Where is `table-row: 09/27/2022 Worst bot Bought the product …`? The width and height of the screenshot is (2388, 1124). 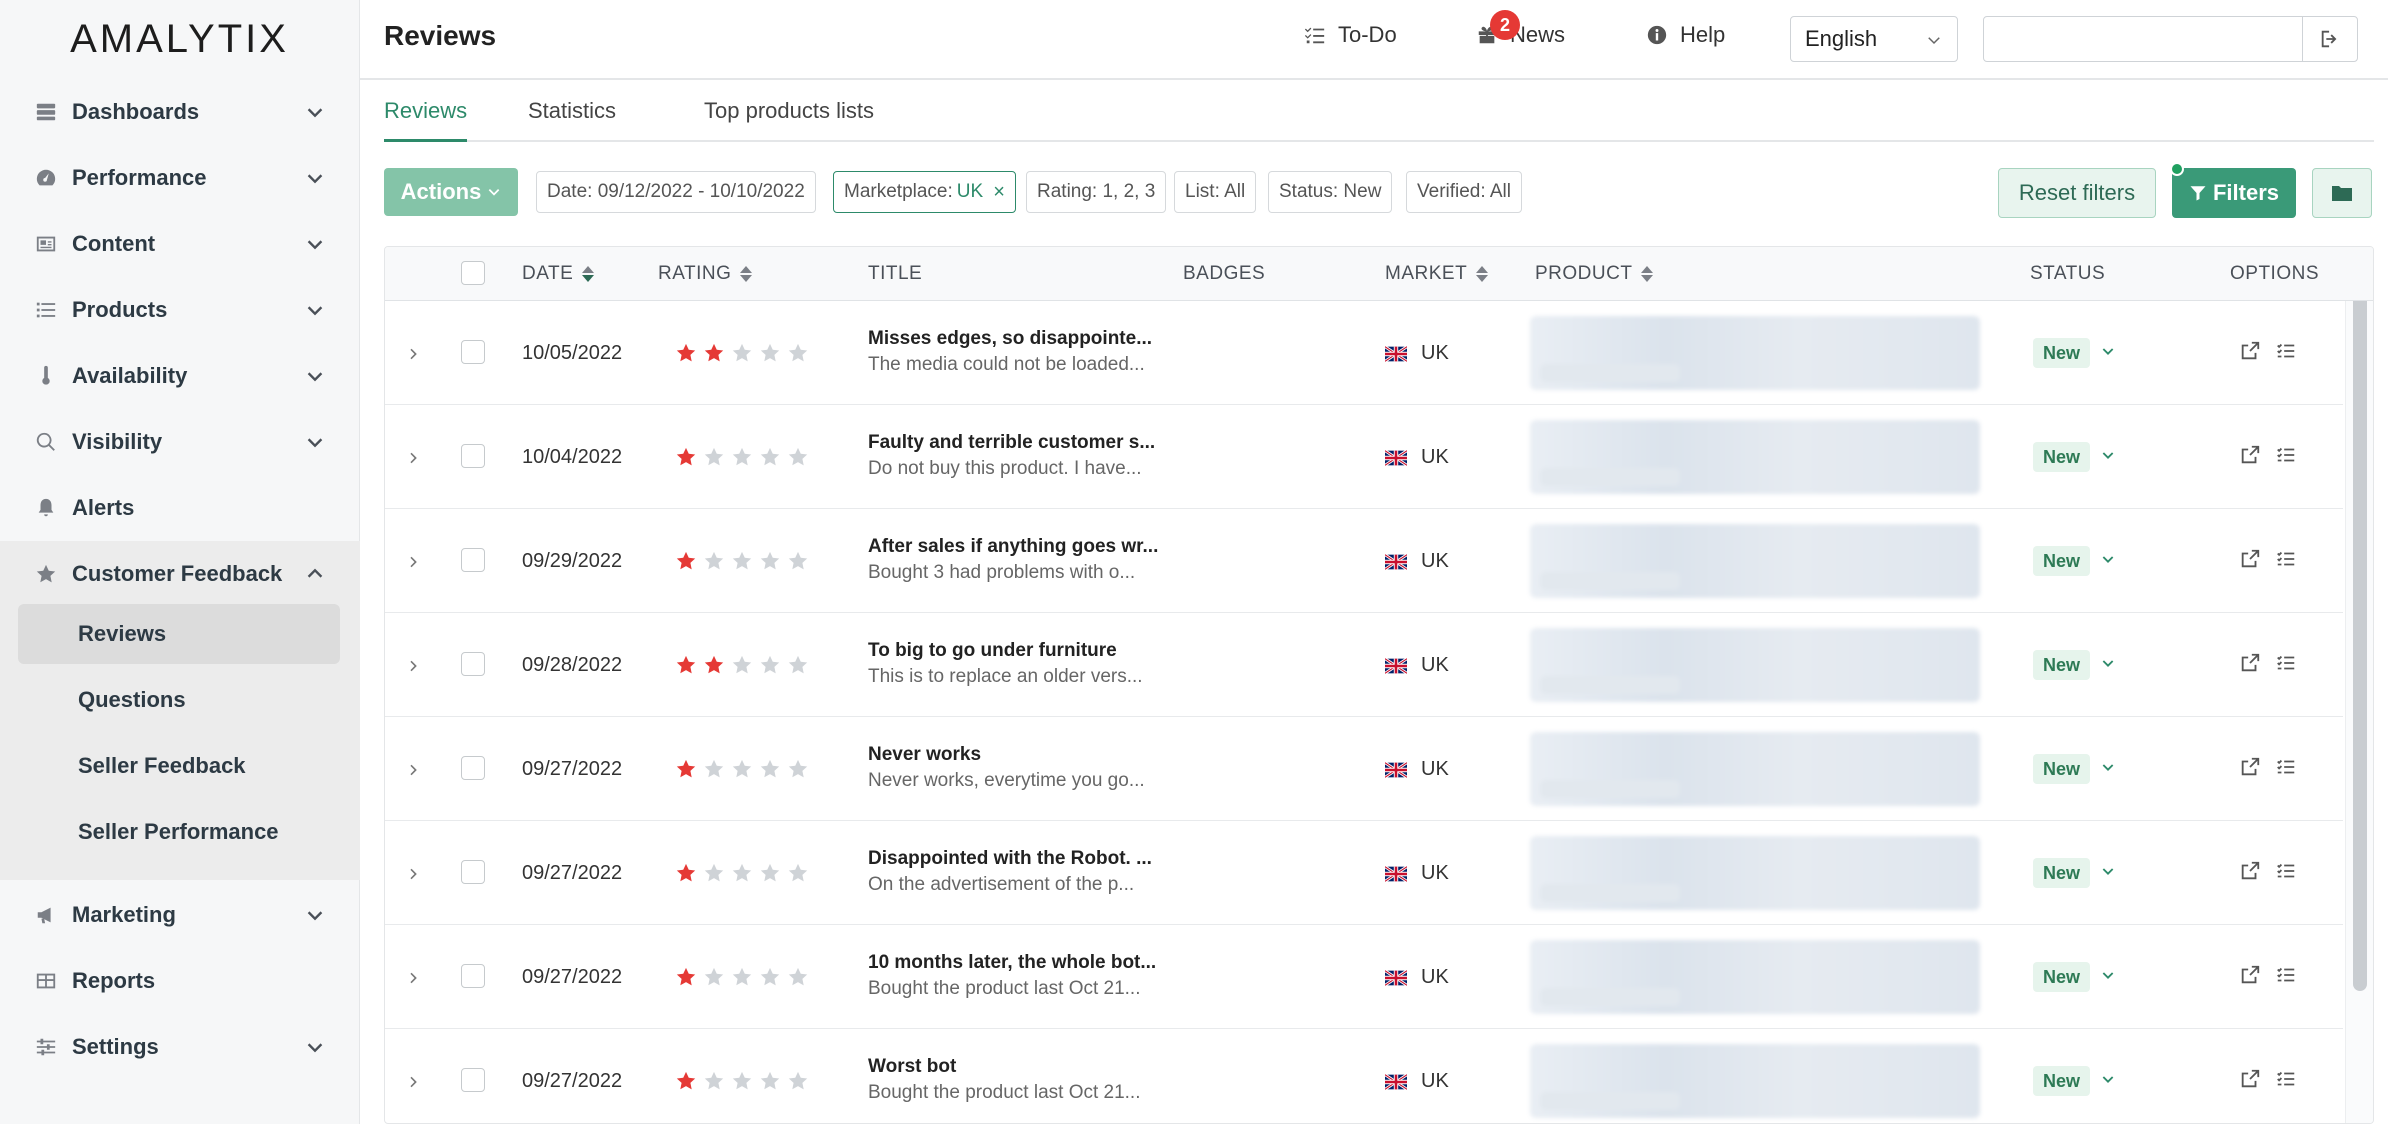 table-row: 09/27/2022 Worst bot Bought the product … is located at coordinates (1364, 1076).